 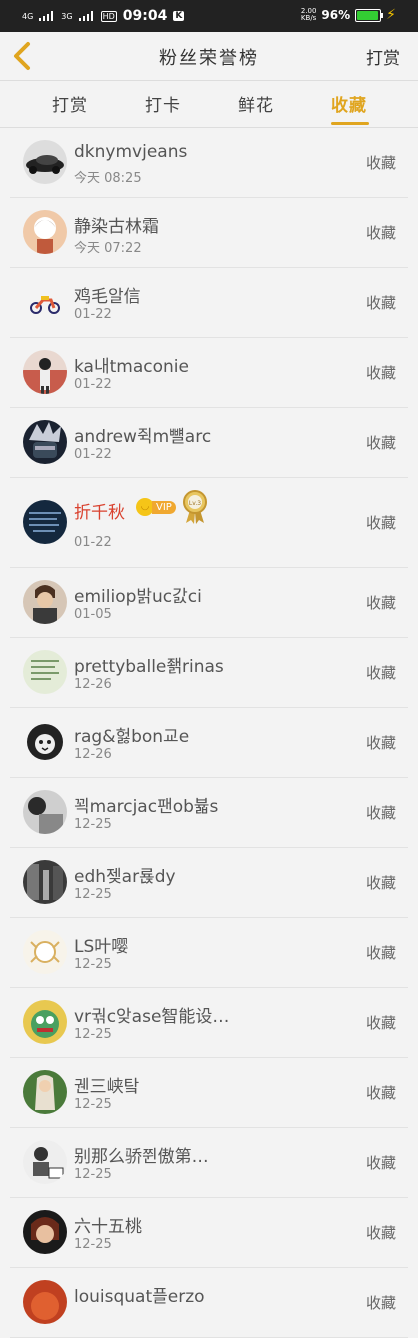 I want to click on status-bar: 4G 3G HD 09:04 K 2.00 KB/s 96% ⚡, so click(x=209, y=16).